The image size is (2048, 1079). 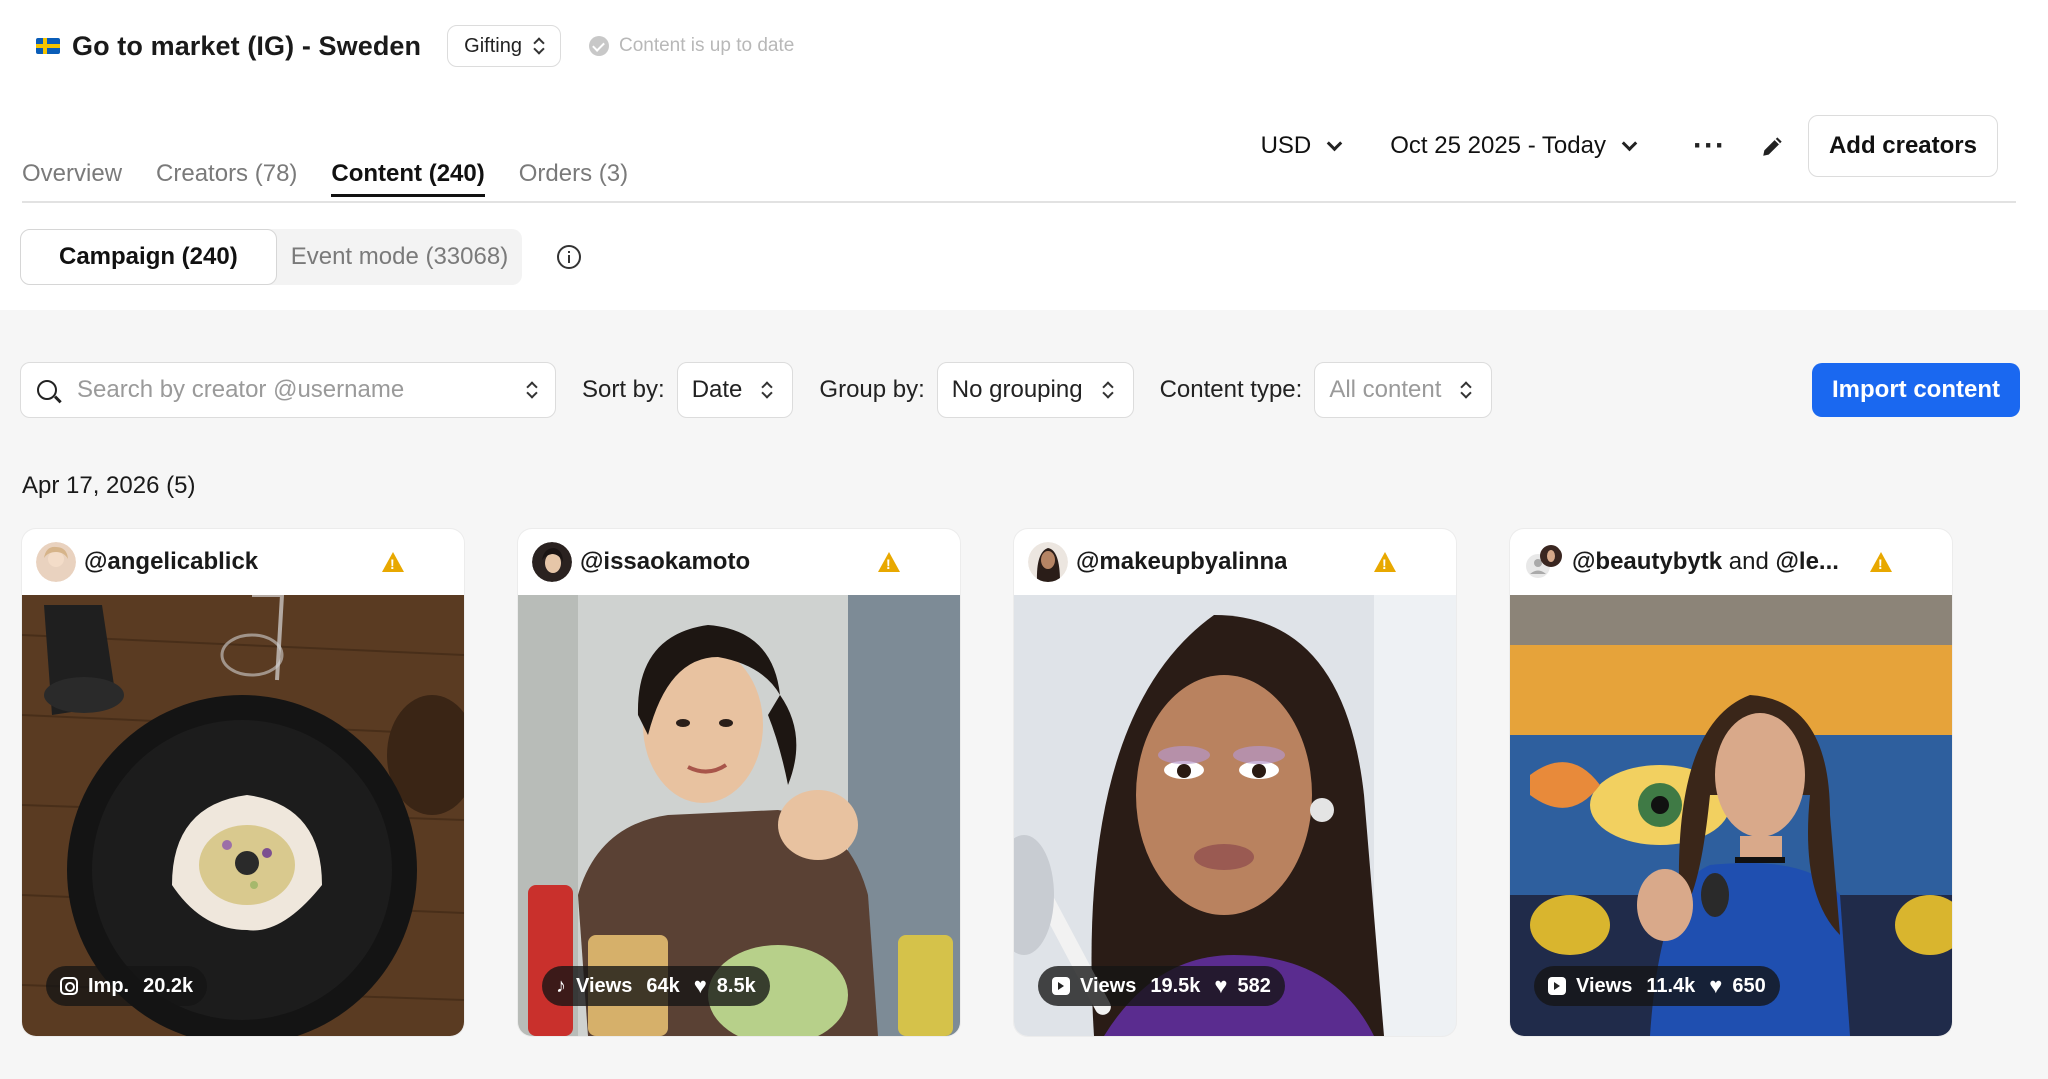 I want to click on sync-status: Content is up to date, so click(x=691, y=46).